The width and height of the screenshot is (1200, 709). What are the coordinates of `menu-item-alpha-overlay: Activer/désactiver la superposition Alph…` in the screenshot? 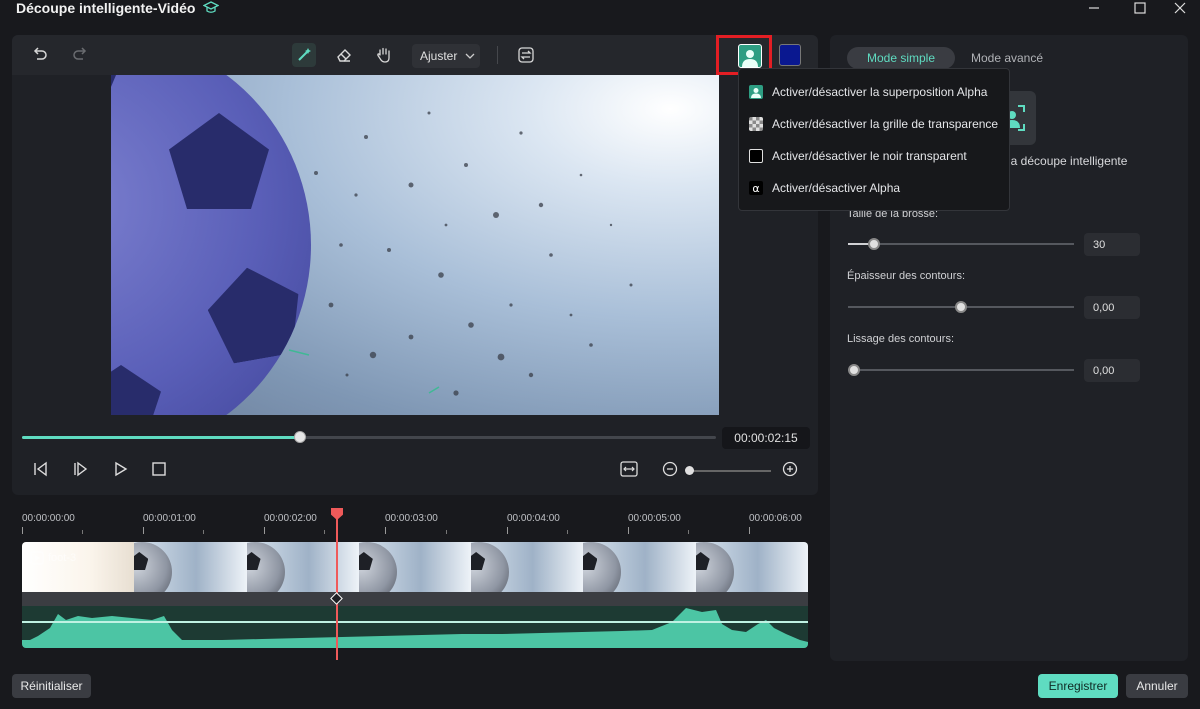 It's located at (868, 92).